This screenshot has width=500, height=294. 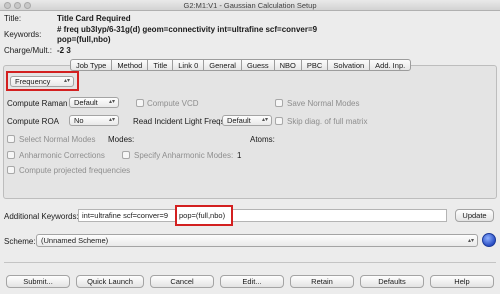 What do you see at coordinates (33, 121) in the screenshot?
I see `compute-roa-label: Compute ROA` at bounding box center [33, 121].